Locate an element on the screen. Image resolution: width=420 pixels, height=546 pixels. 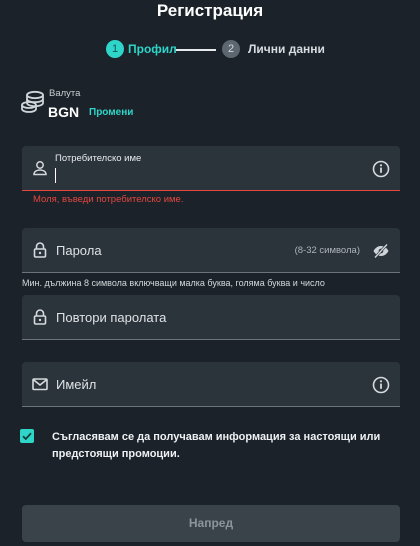
currency-selector: Валута BGN Промени is located at coordinates (120, 105).